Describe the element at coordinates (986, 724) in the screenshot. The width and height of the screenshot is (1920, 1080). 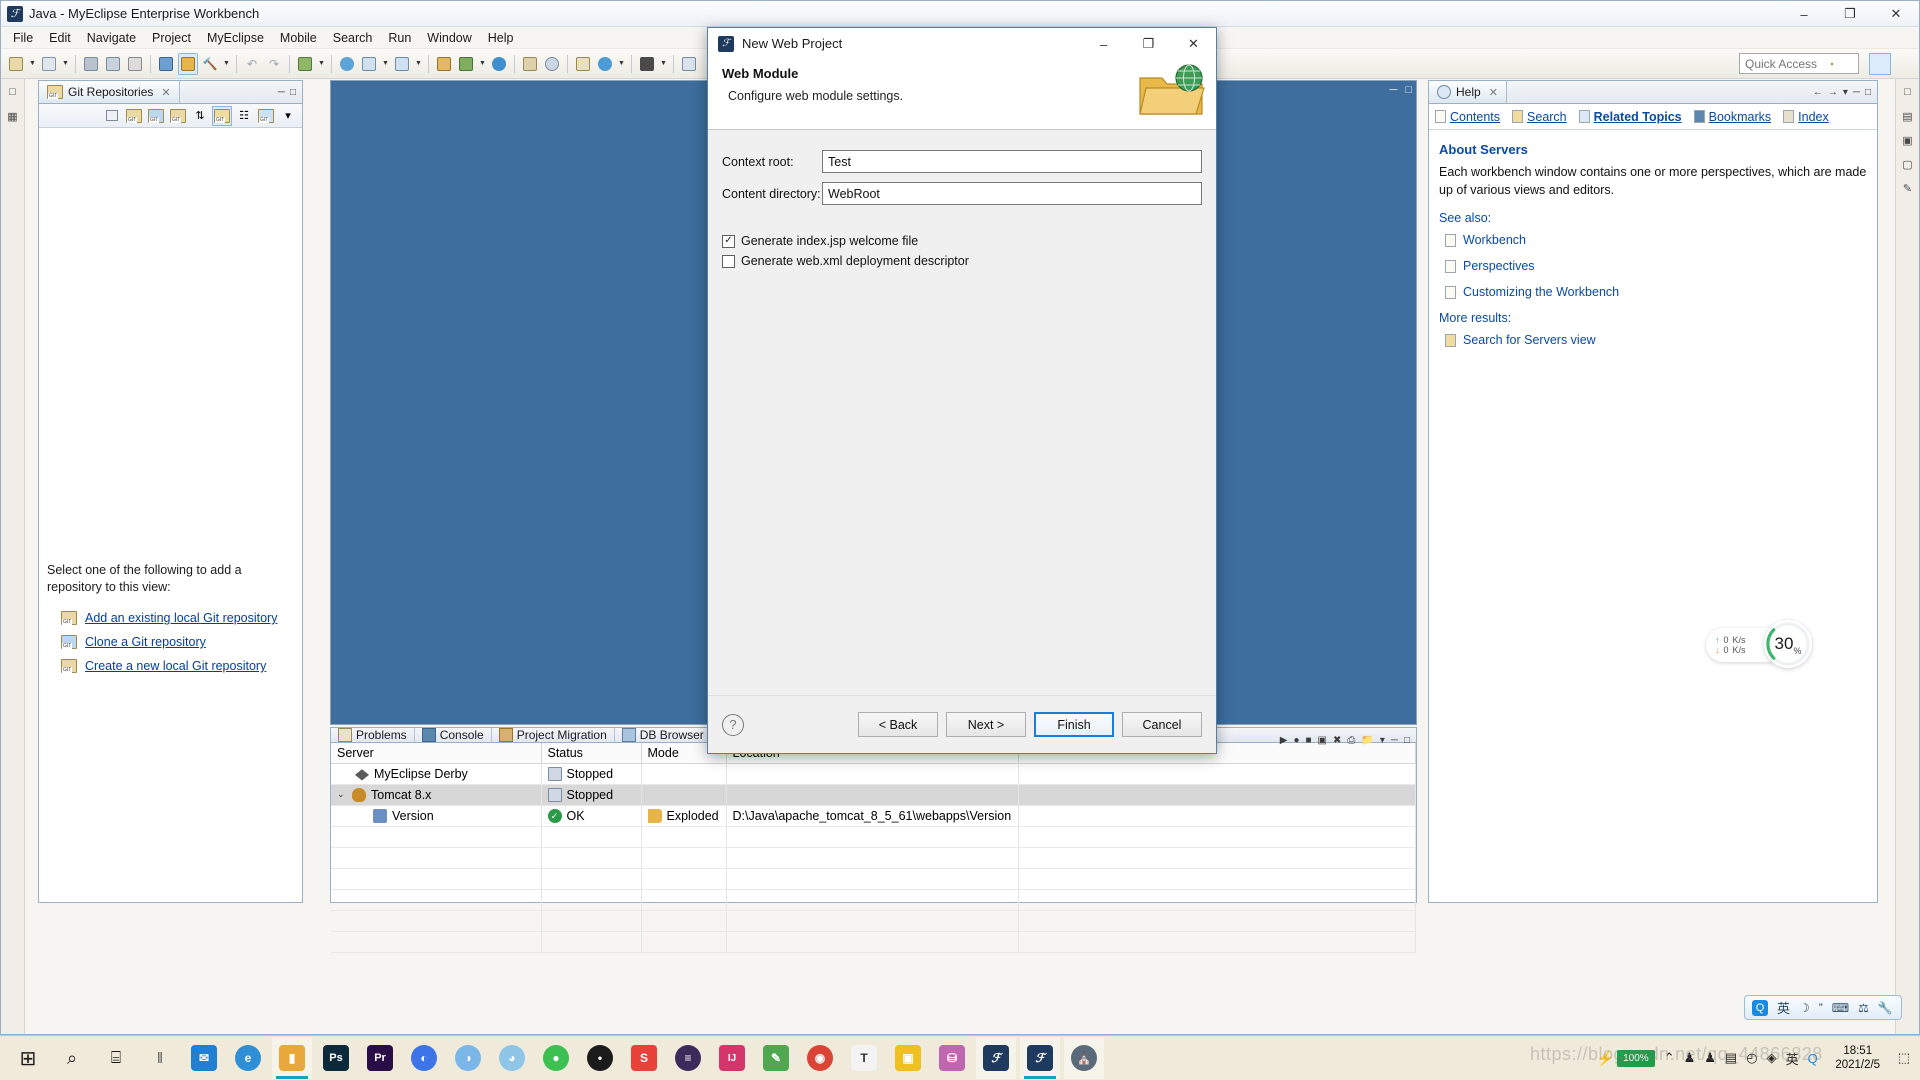
I see `next-button: Next >` at that location.